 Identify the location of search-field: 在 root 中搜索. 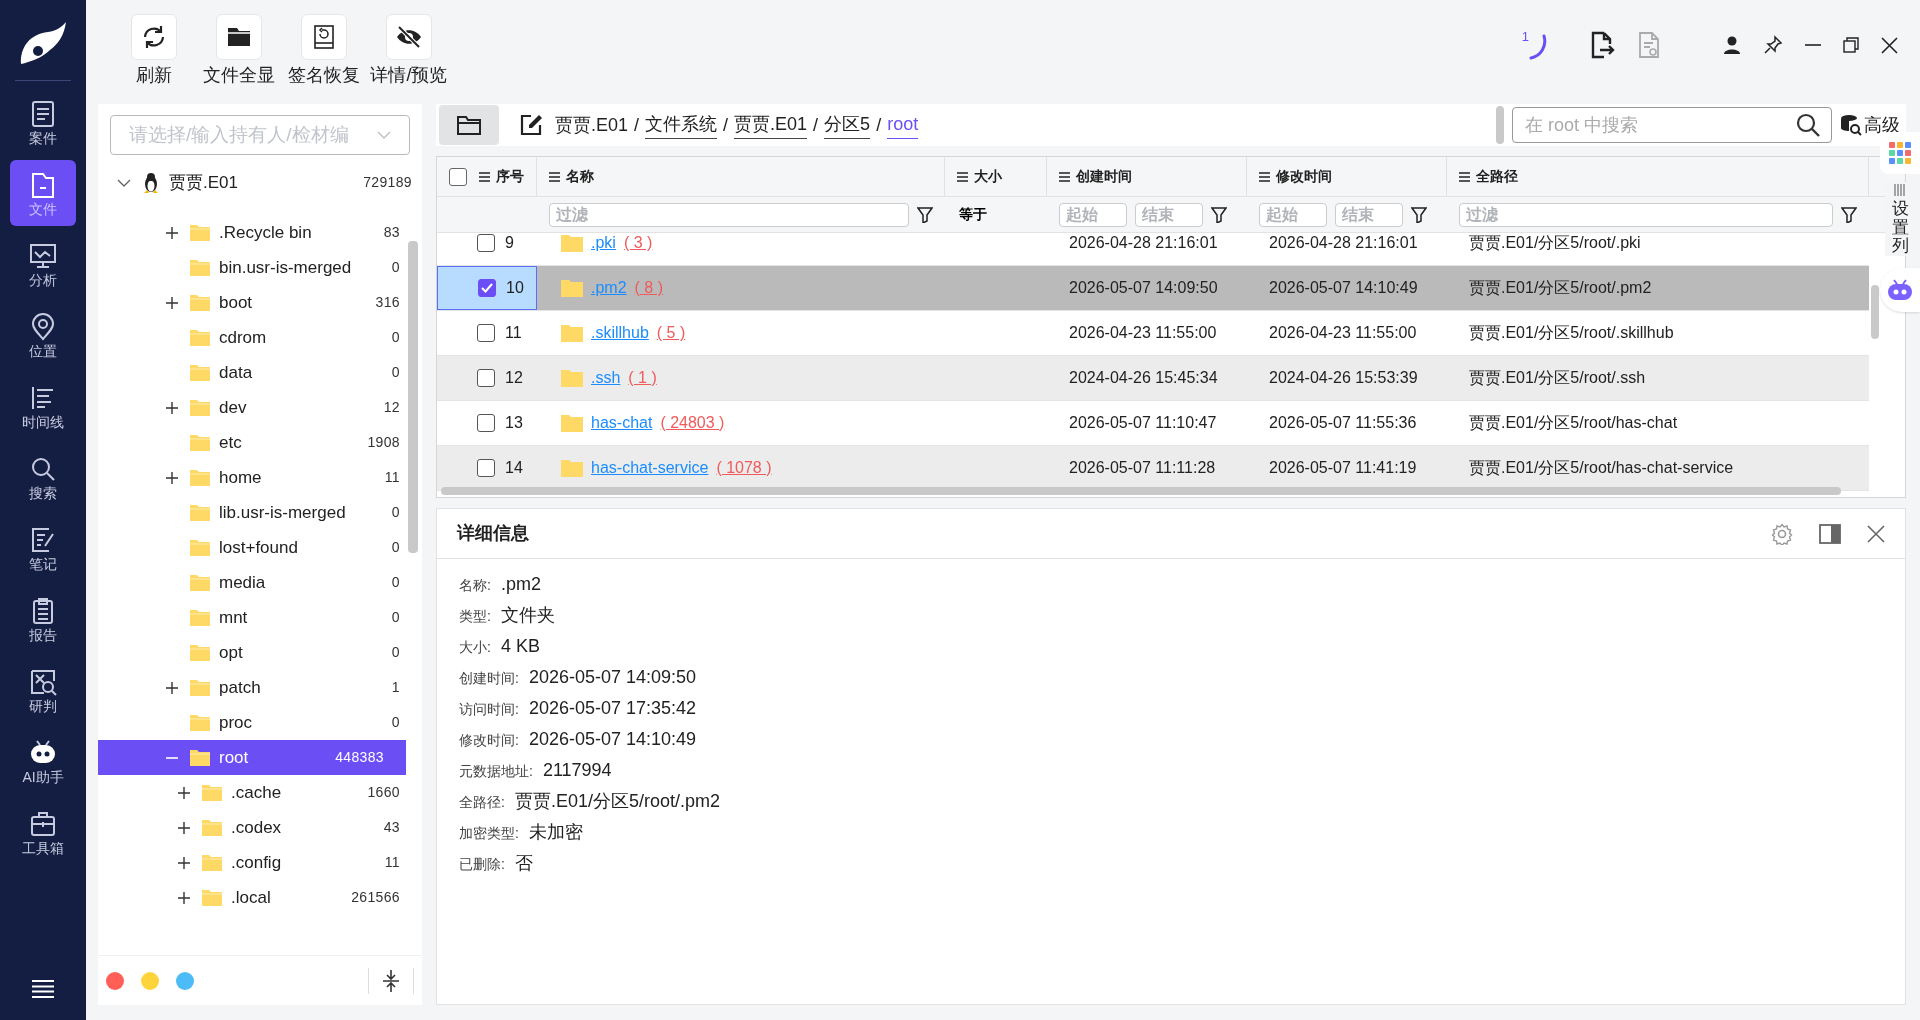
(1672, 125).